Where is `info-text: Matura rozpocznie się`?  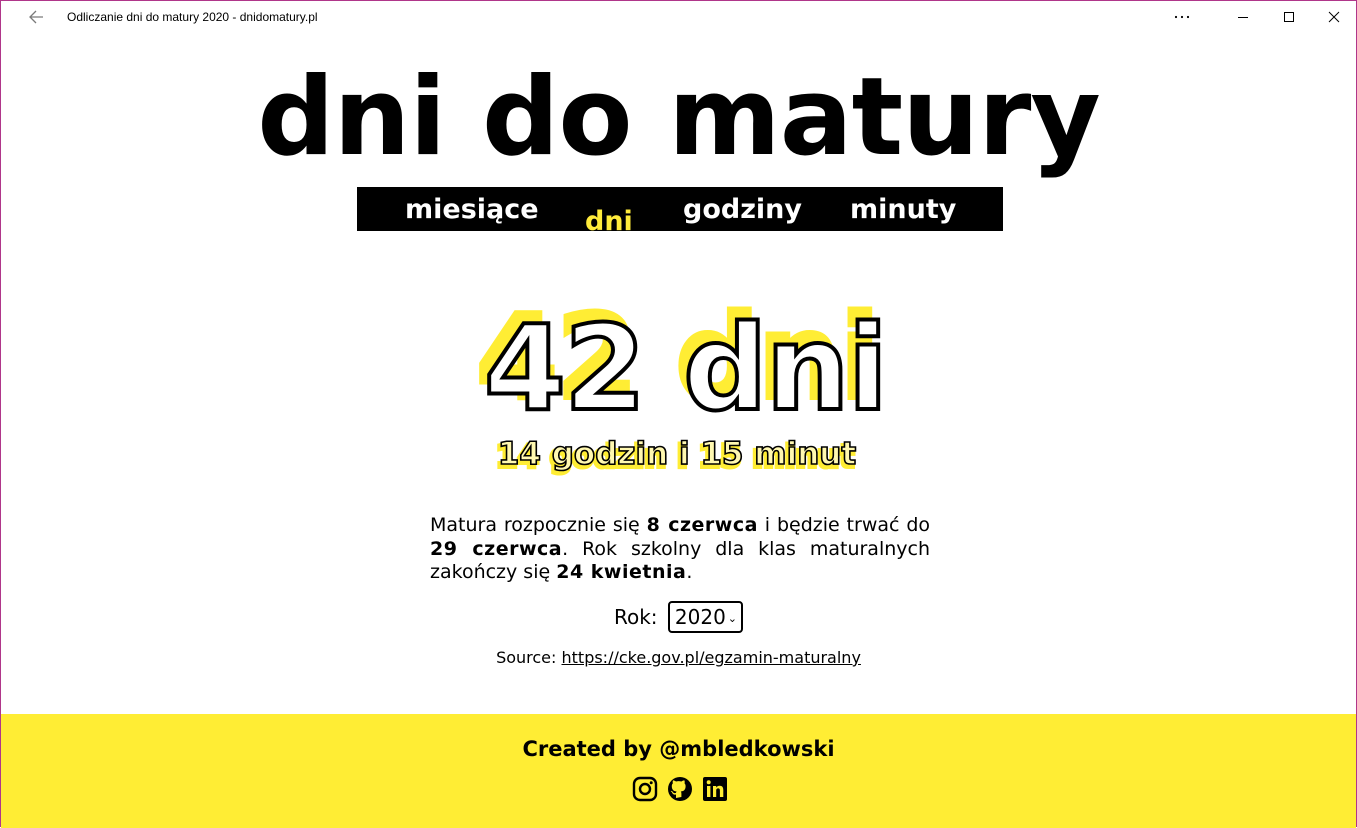
info-text: Matura rozpocznie się is located at coordinates (538, 525).